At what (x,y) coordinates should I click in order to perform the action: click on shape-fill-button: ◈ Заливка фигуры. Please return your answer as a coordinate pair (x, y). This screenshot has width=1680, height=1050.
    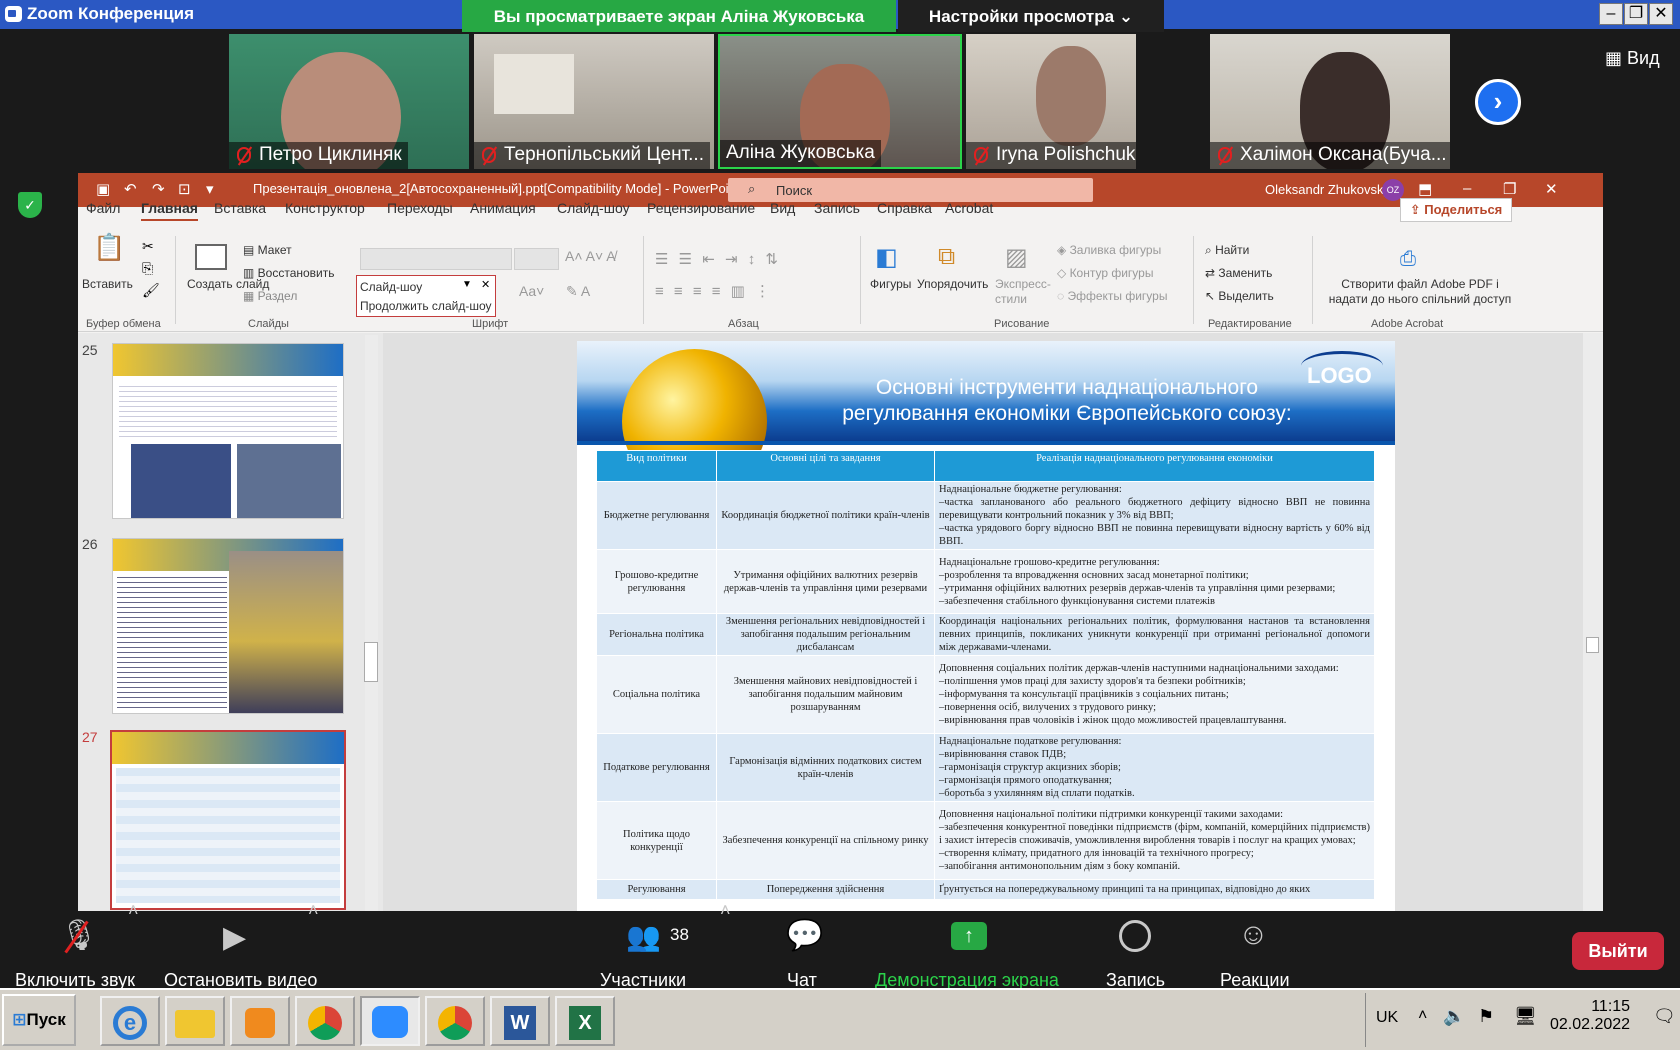
    Looking at the image, I should click on (1109, 250).